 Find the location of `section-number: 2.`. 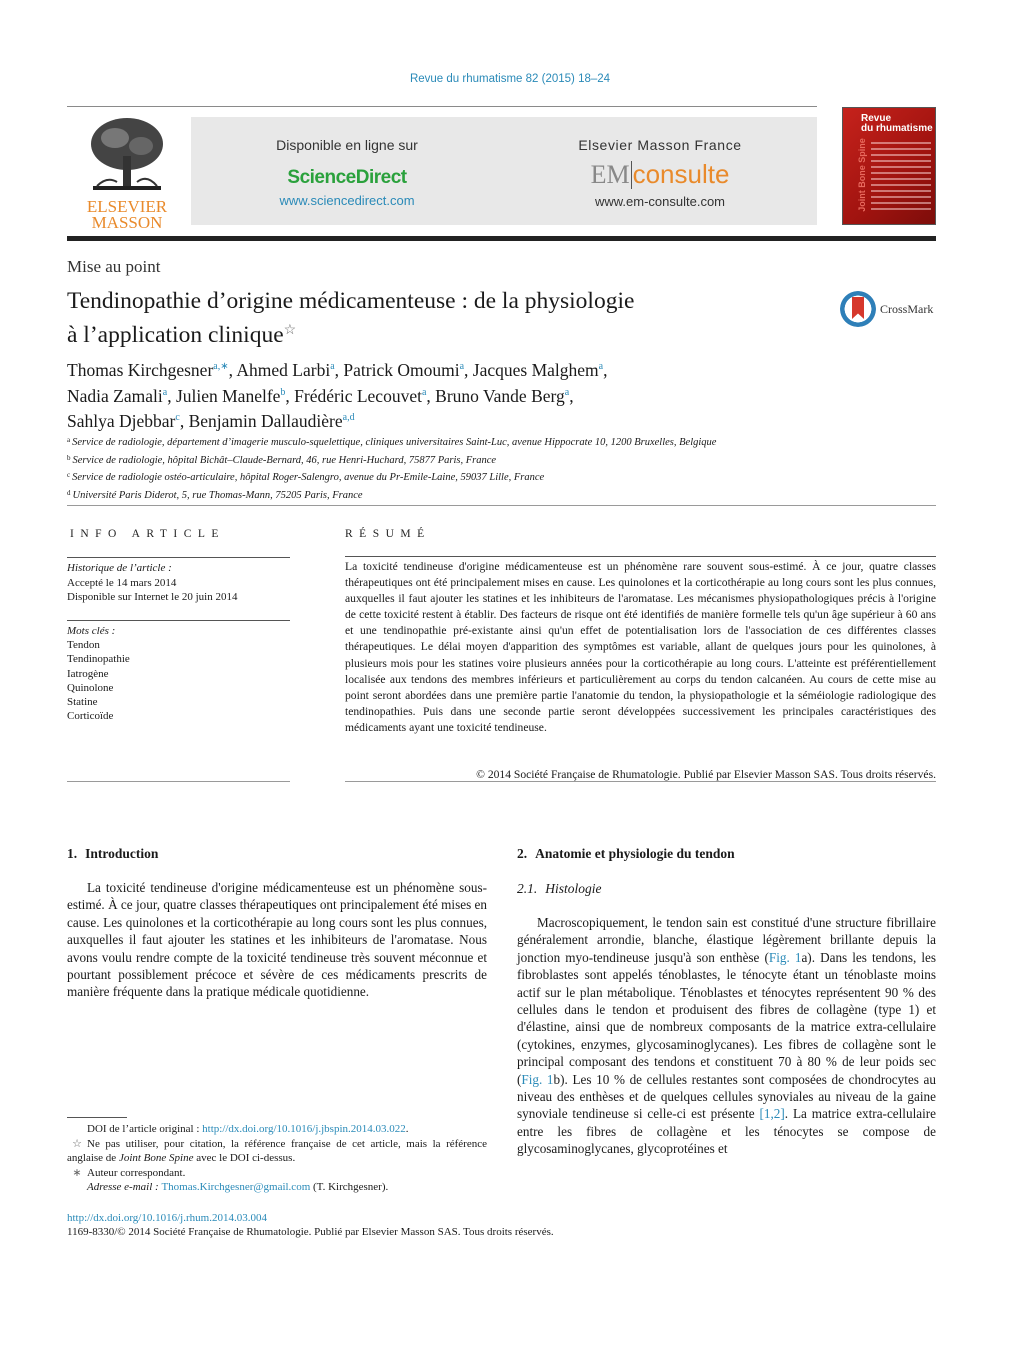

section-number: 2. is located at coordinates (522, 853).